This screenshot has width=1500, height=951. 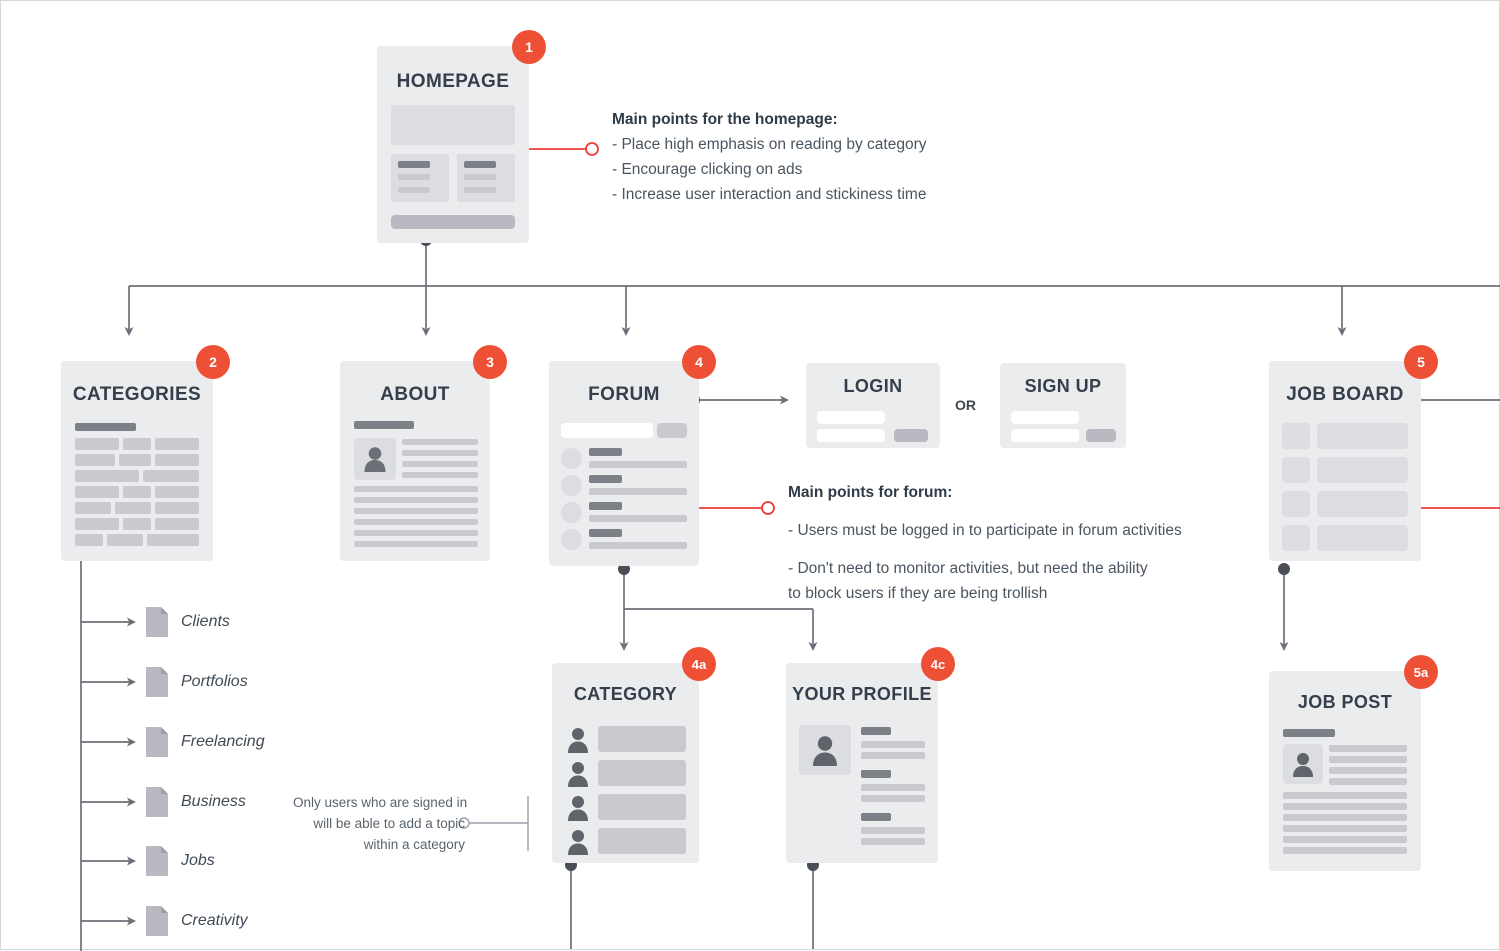 What do you see at coordinates (1045, 435) in the screenshot?
I see `signup-password-field` at bounding box center [1045, 435].